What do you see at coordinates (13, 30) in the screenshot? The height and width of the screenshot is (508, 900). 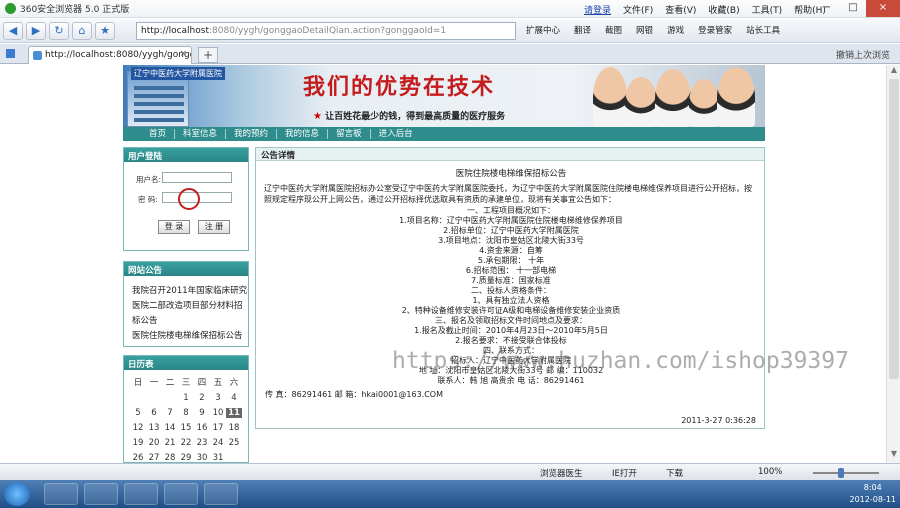 I see `back-button: ◀` at bounding box center [13, 30].